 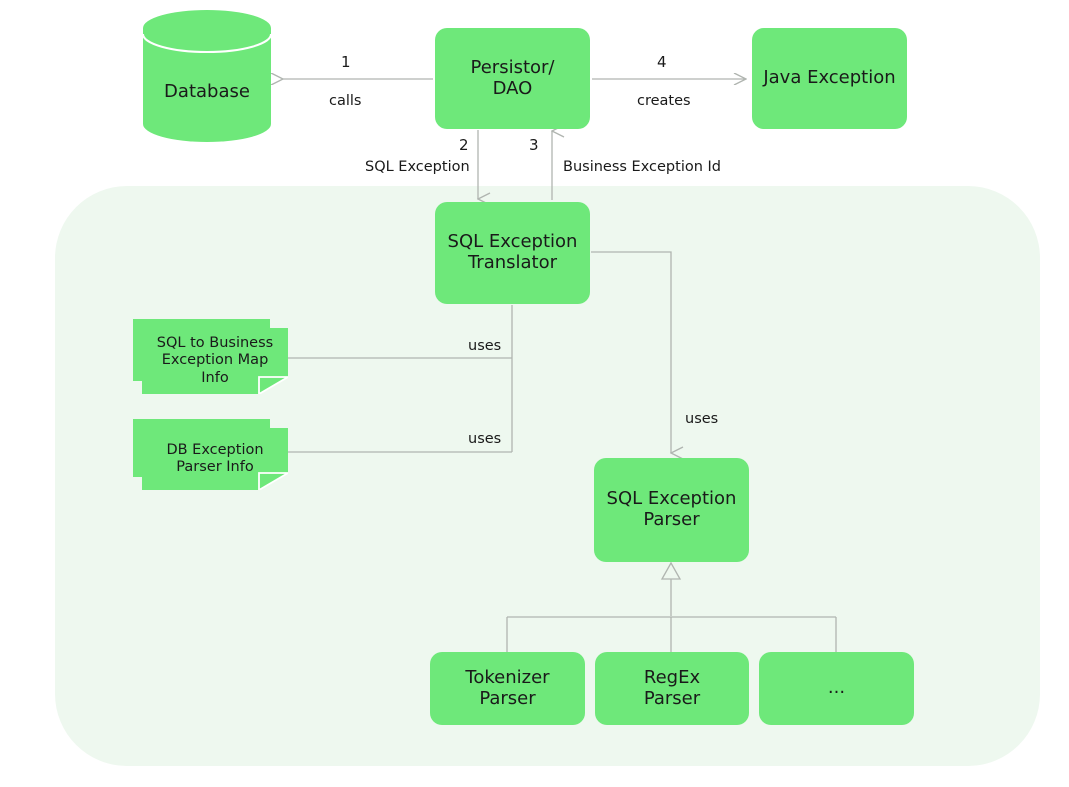 I want to click on note-front-layer: DB Exception Parser Info, so click(x=215, y=459).